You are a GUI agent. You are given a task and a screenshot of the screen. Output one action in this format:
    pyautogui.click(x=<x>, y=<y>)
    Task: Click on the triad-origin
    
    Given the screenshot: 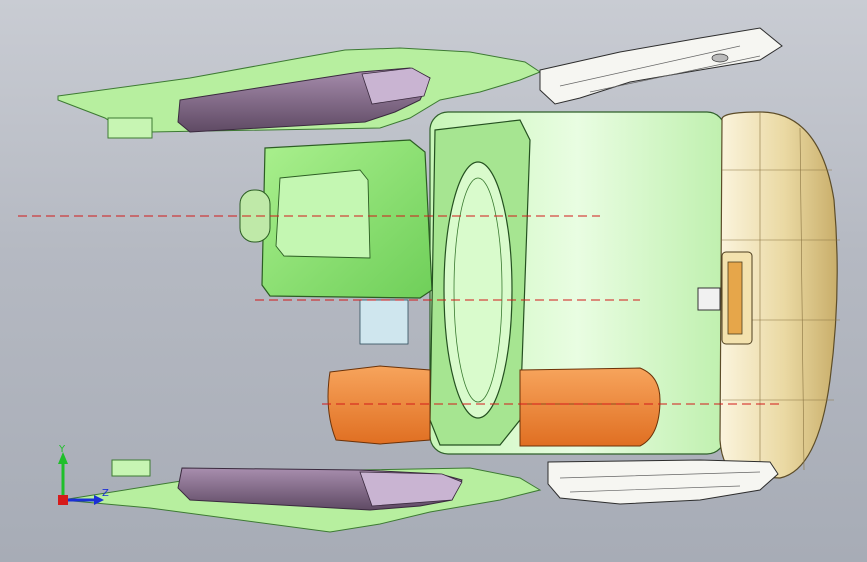 What is the action you would take?
    pyautogui.click(x=63, y=500)
    